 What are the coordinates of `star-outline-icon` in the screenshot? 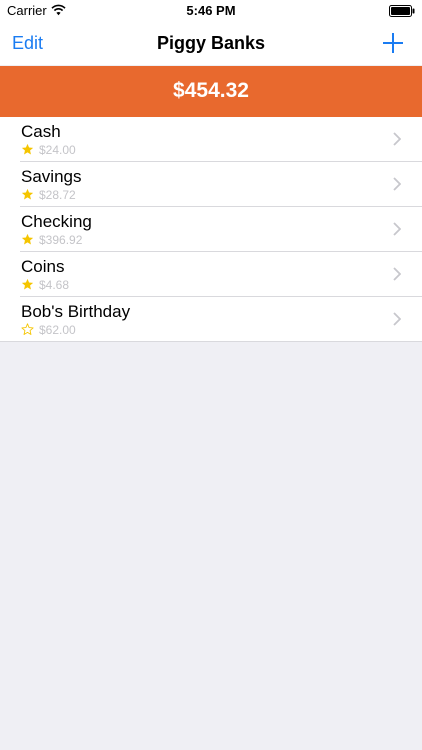 It's located at (27, 329).